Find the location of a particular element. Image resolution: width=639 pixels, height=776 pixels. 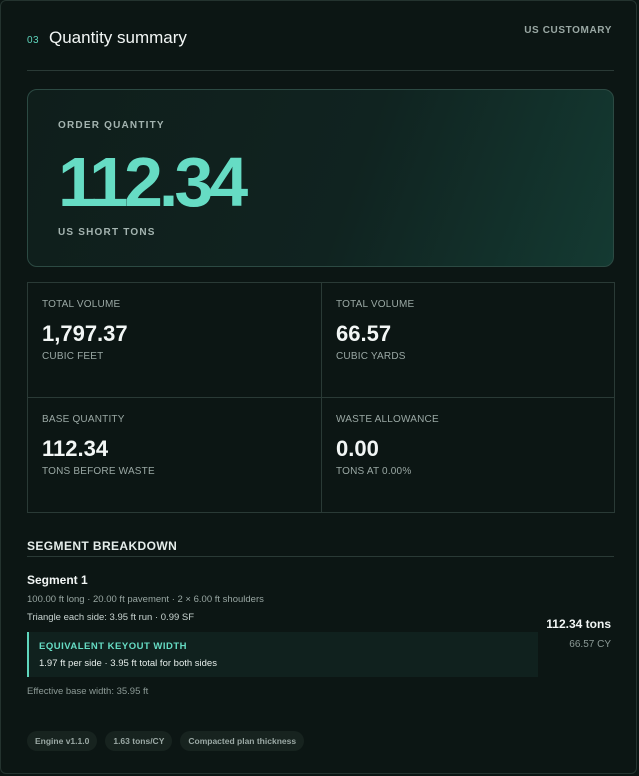

metric-value: 1,797.37 is located at coordinates (85, 333).